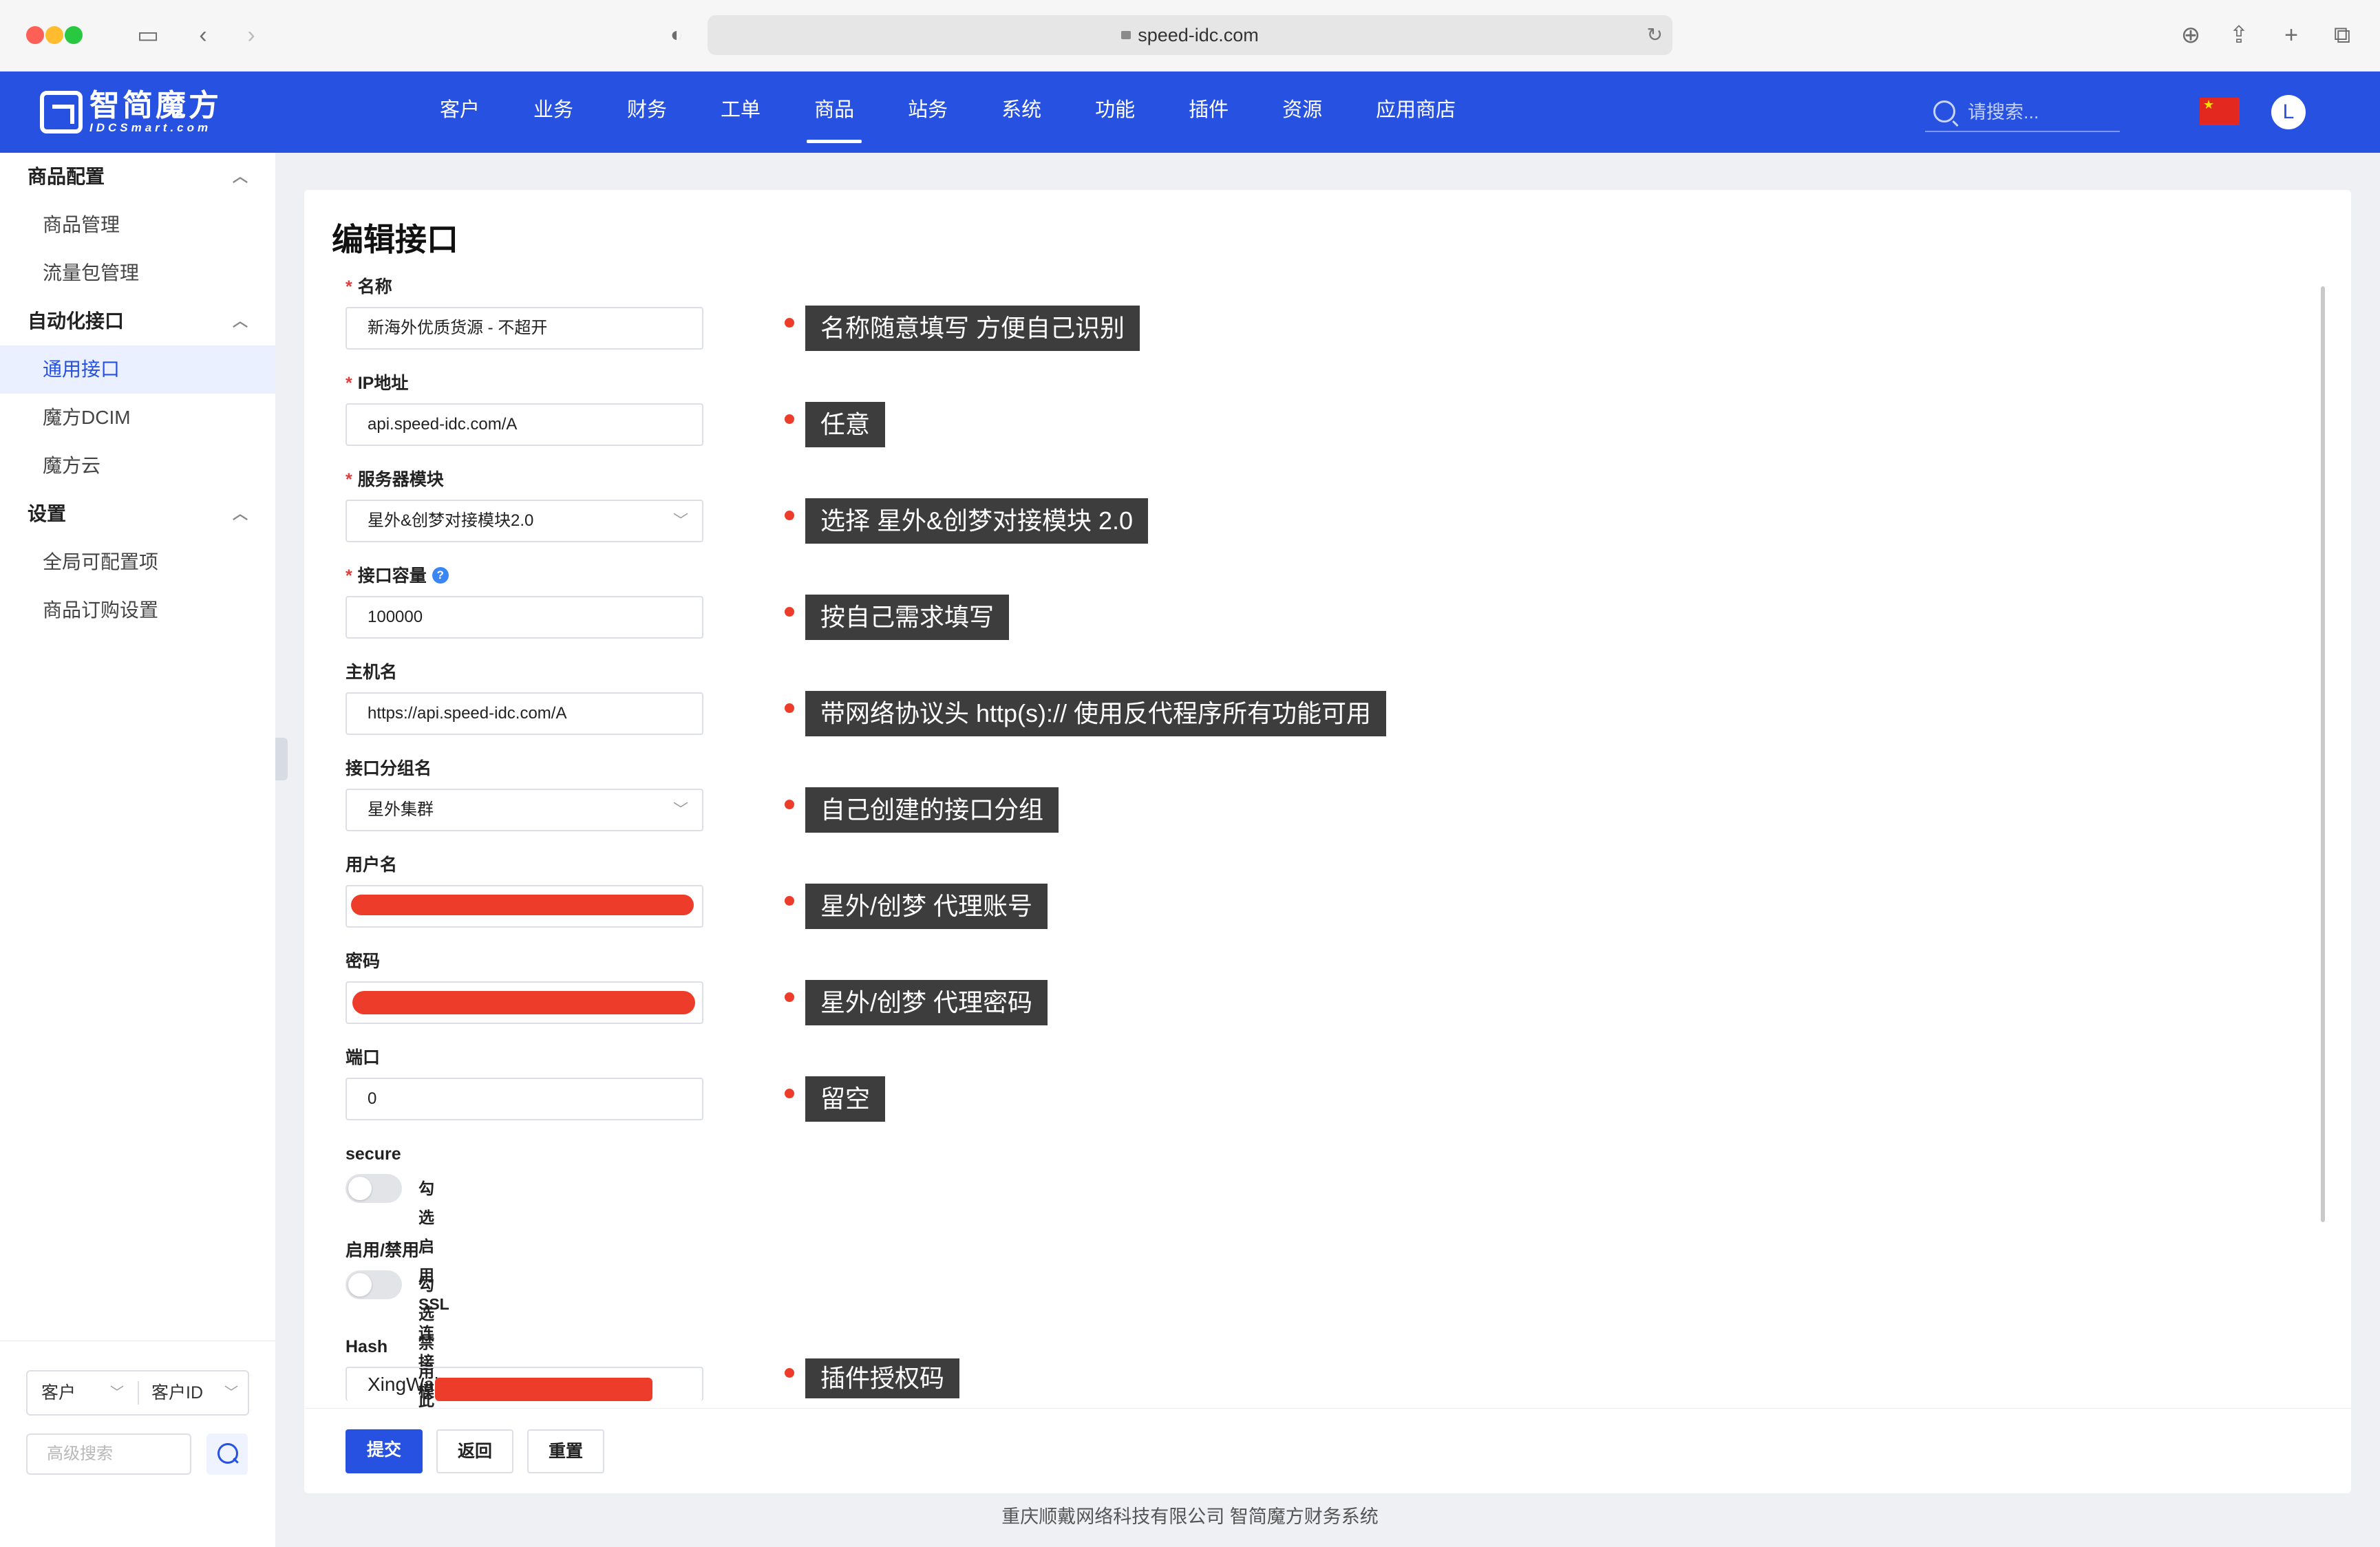 This screenshot has width=2380, height=1547. What do you see at coordinates (932, 810) in the screenshot?
I see `annotation-text: 自己创建的接口分组` at bounding box center [932, 810].